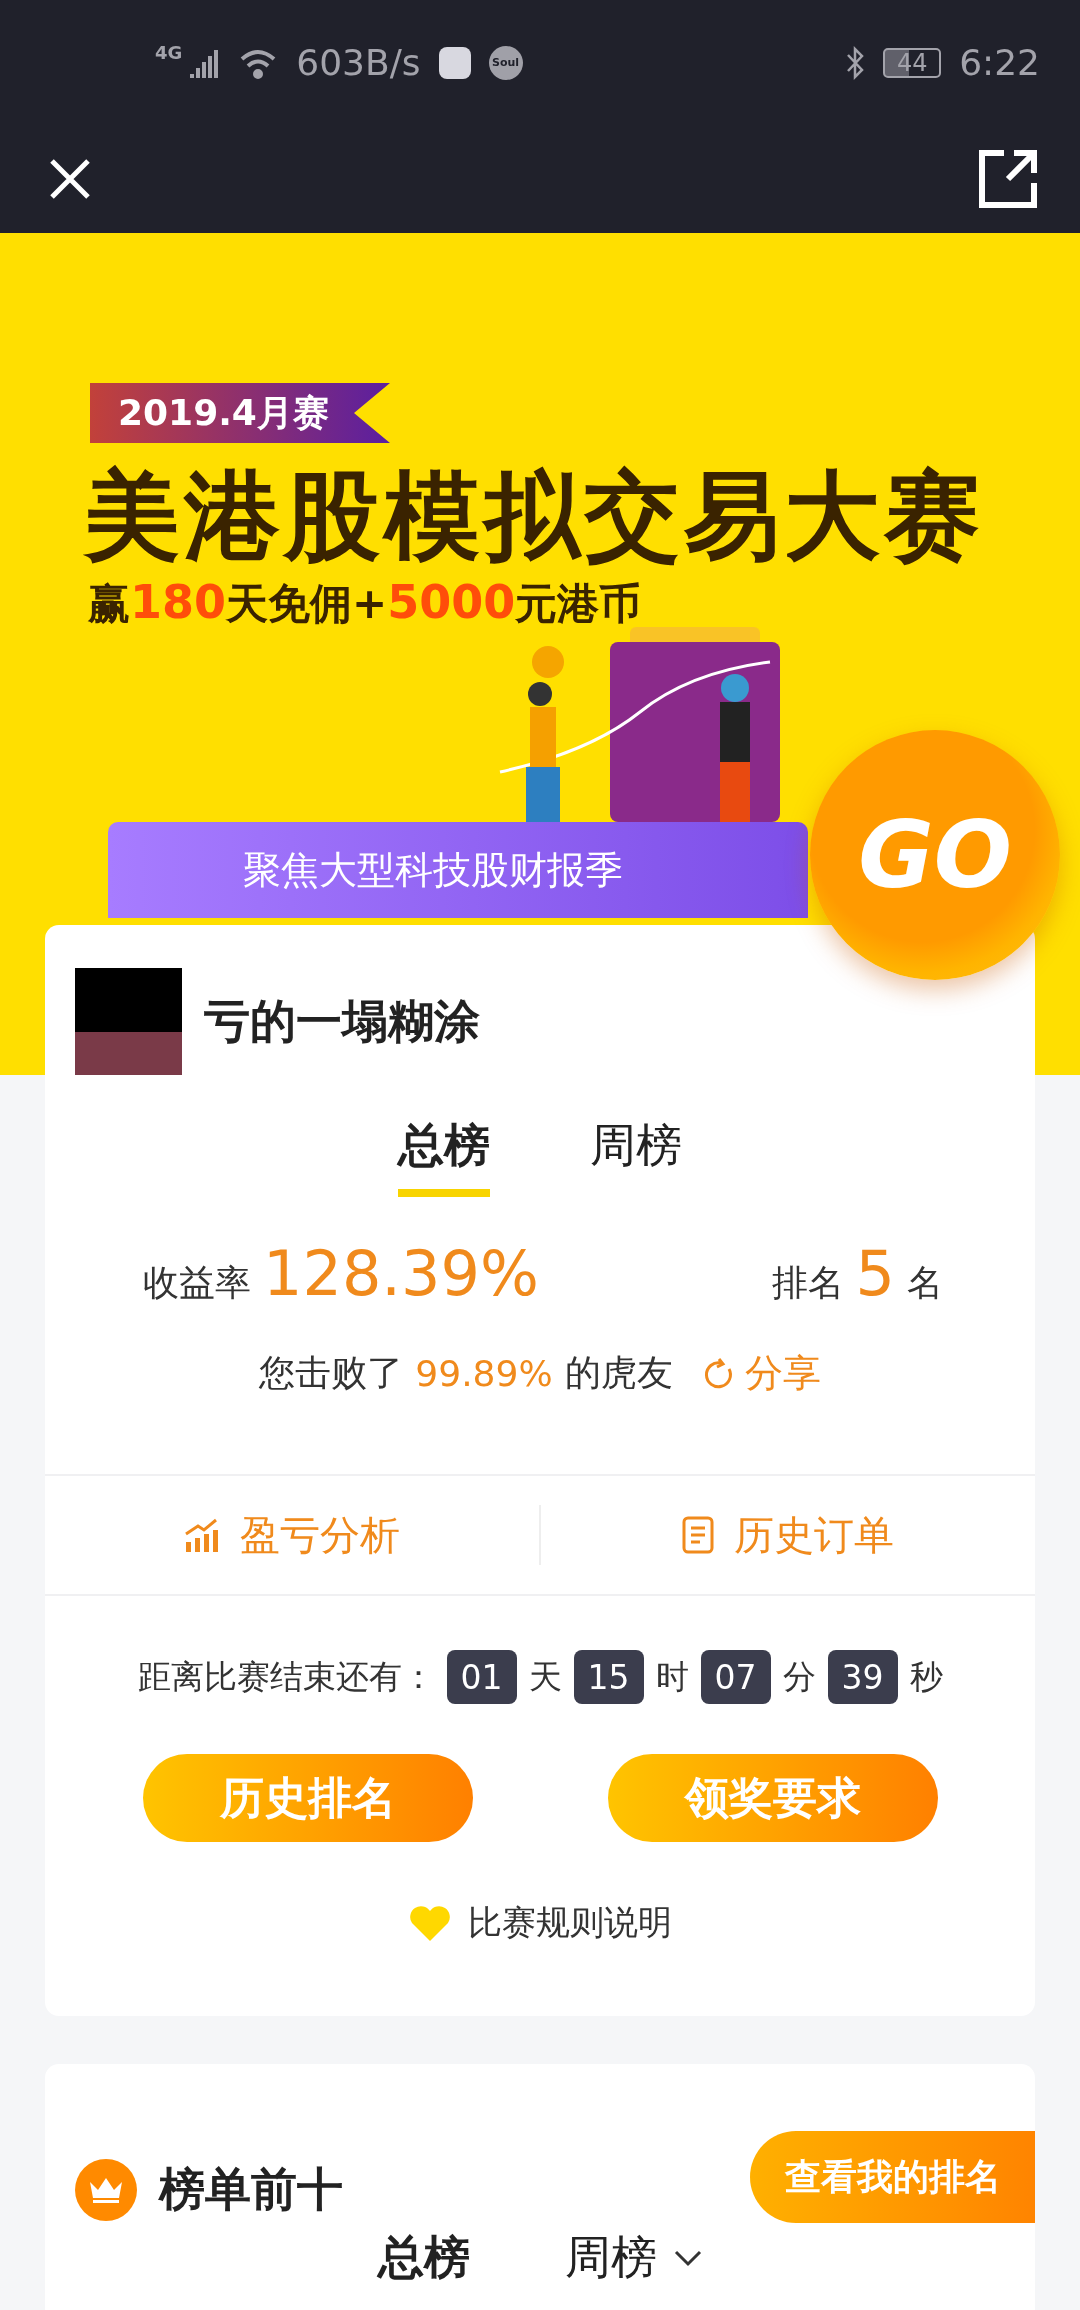 Image resolution: width=1080 pixels, height=2310 pixels. What do you see at coordinates (481, 1677) in the screenshot?
I see `countdown-digits: 01` at bounding box center [481, 1677].